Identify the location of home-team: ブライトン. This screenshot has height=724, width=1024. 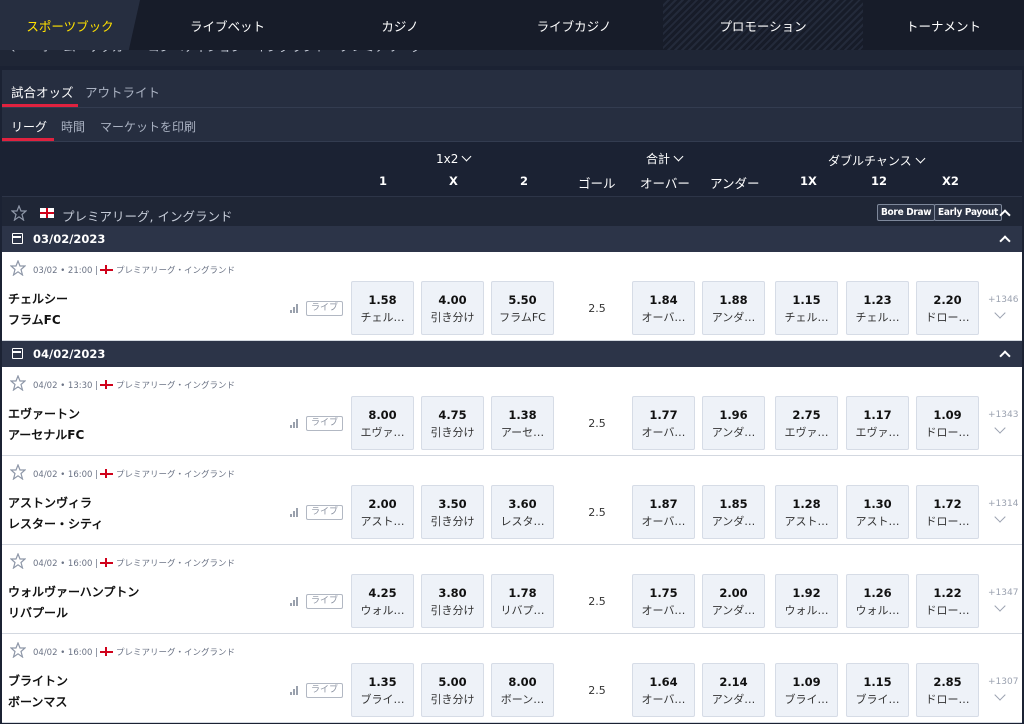
(38, 680).